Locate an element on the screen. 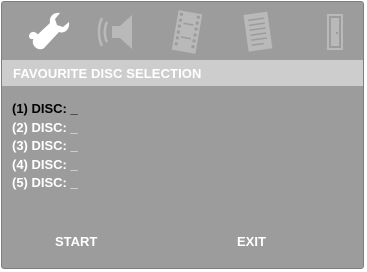 This screenshot has width=367, height=272. disc-entry-5: (5) DISC: _ is located at coordinates (45, 183).